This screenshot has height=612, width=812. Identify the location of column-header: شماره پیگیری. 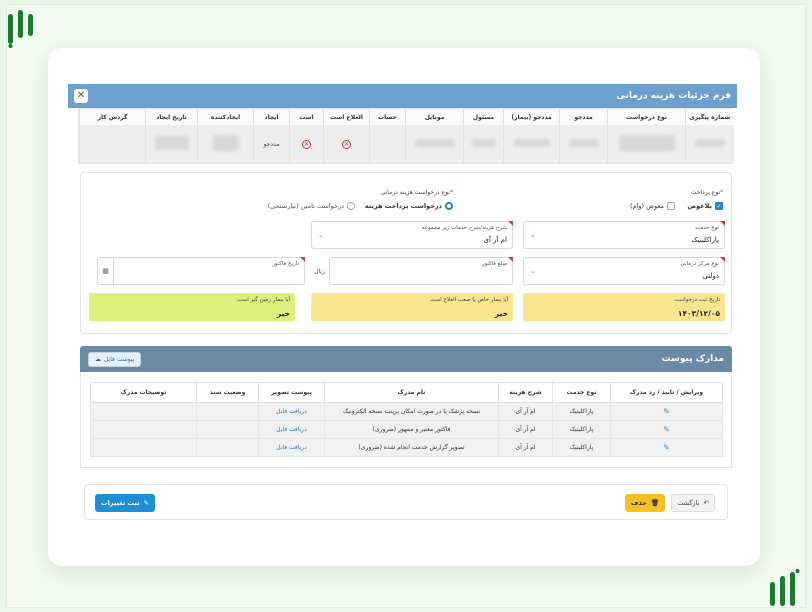
(709, 117).